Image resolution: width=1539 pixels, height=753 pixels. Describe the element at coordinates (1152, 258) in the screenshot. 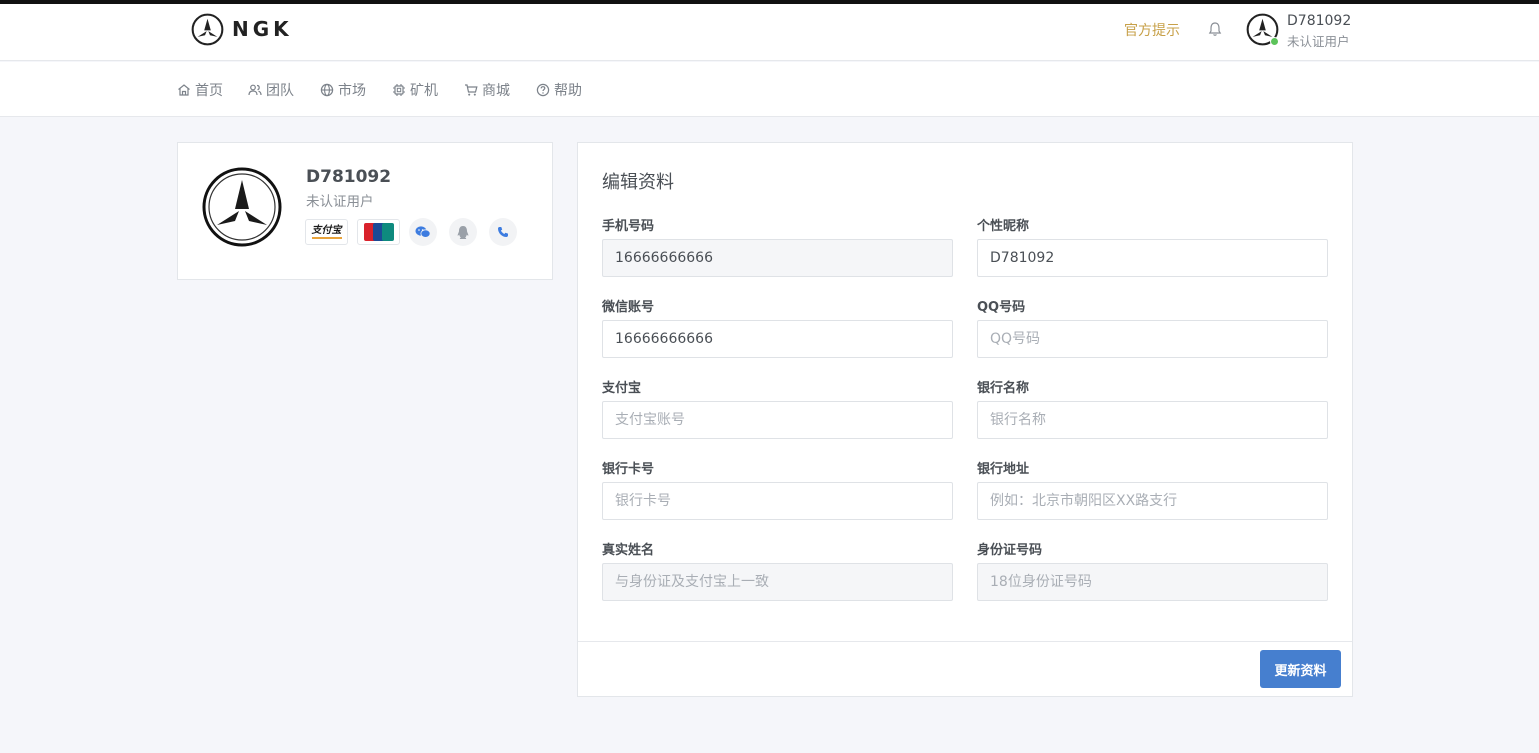

I see `nickname-field` at that location.